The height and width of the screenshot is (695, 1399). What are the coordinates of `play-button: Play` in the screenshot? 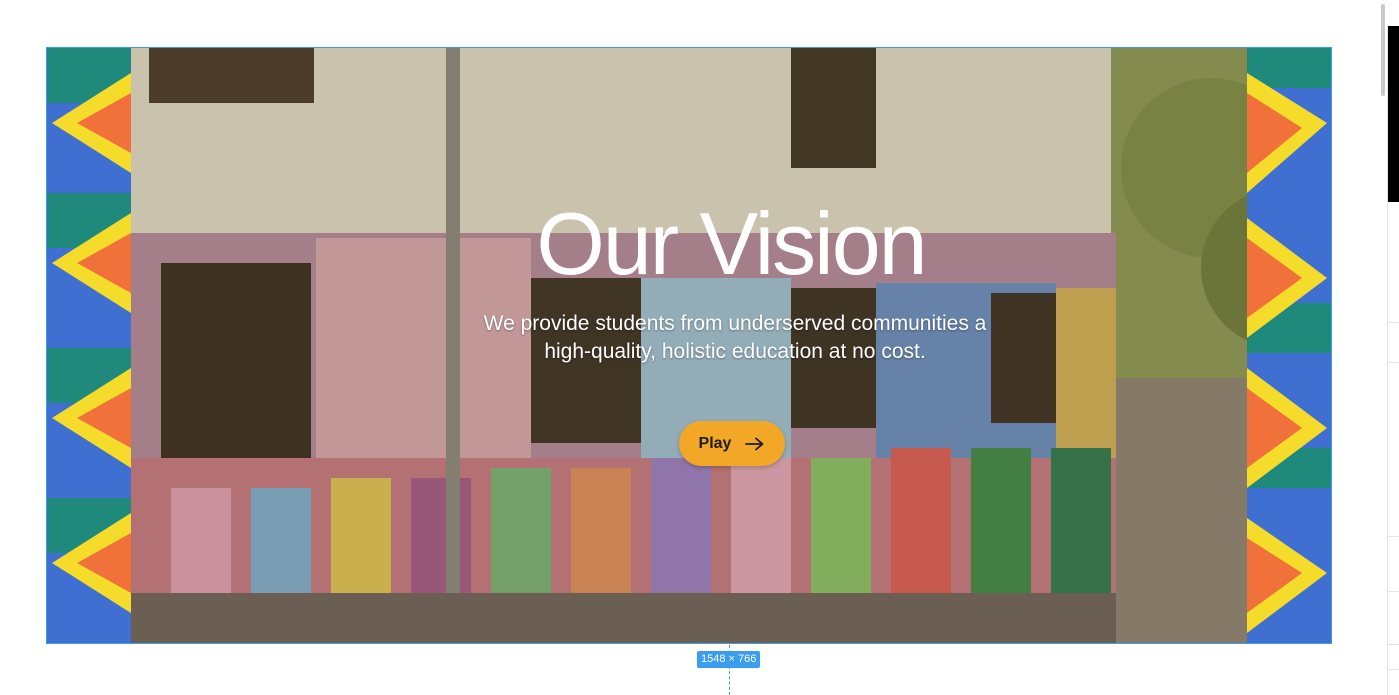 It's located at (732, 443).